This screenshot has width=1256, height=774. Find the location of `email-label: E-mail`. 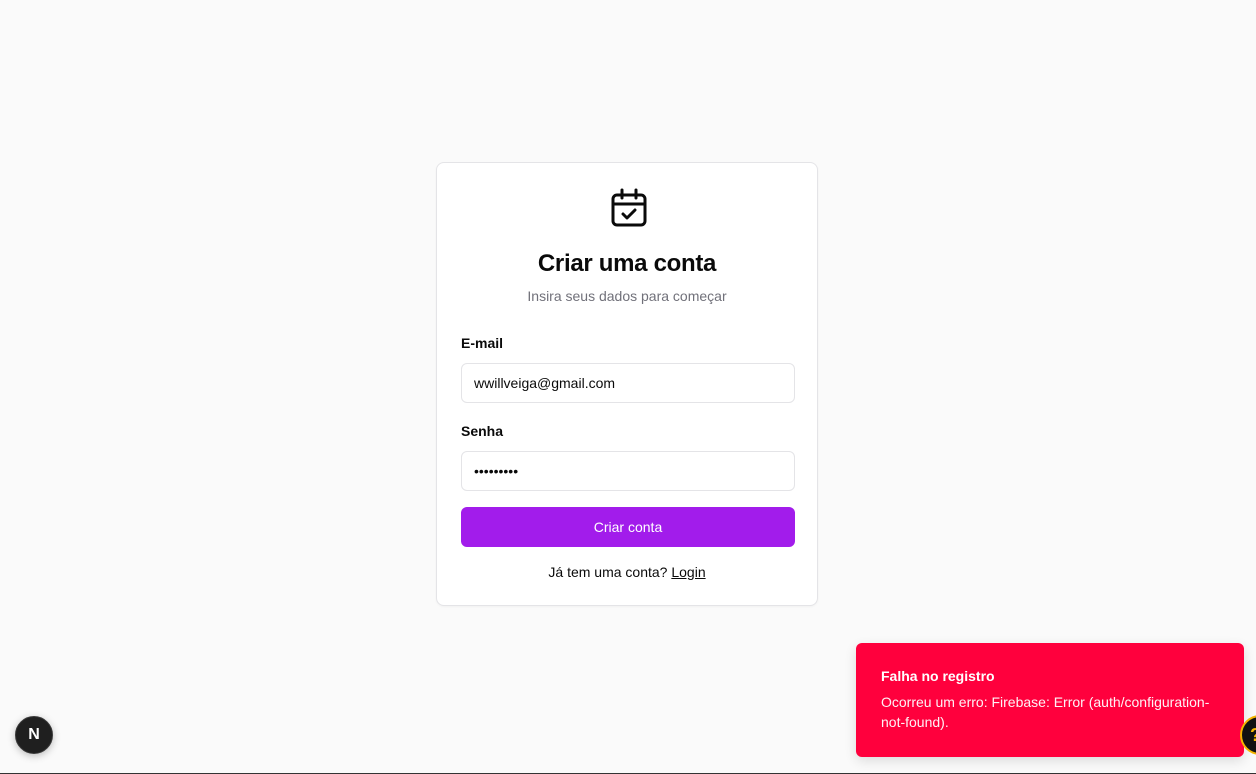

email-label: E-mail is located at coordinates (482, 343).